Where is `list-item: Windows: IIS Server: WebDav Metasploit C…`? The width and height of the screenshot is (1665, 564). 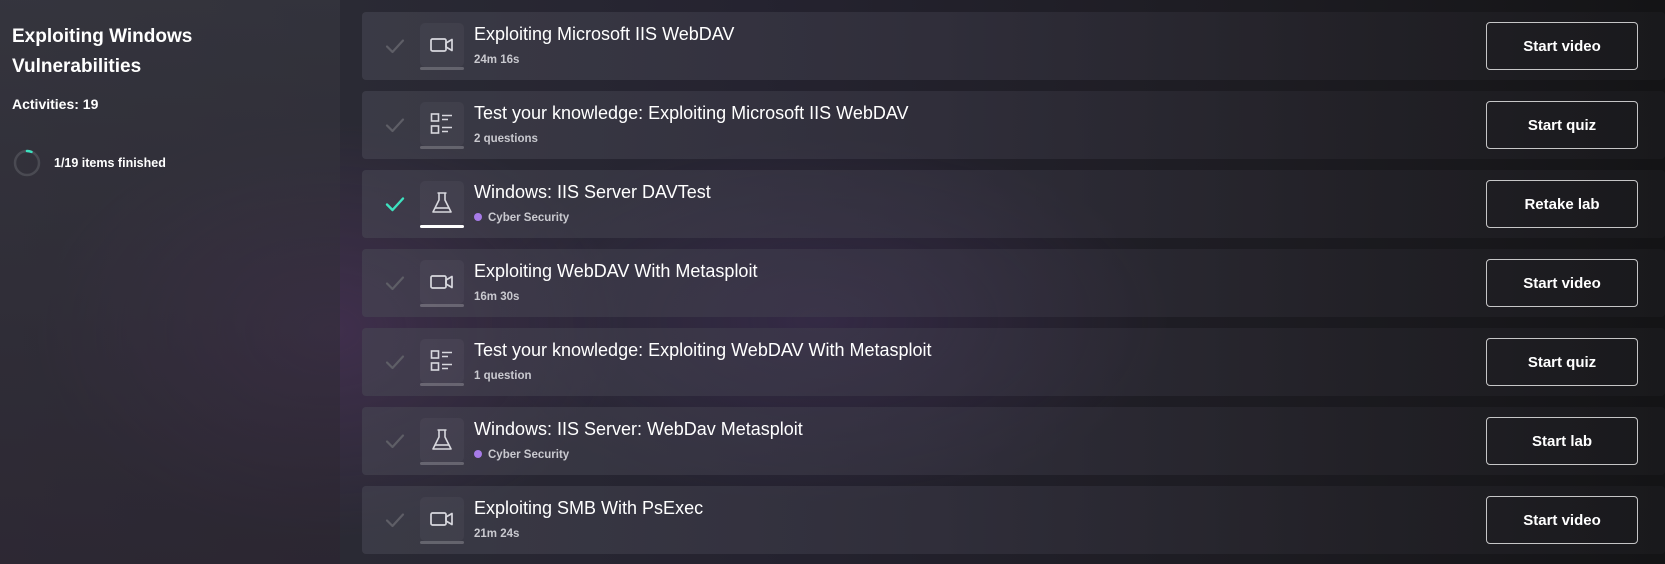
list-item: Windows: IIS Server: WebDav Metasploit C… is located at coordinates (1013, 441).